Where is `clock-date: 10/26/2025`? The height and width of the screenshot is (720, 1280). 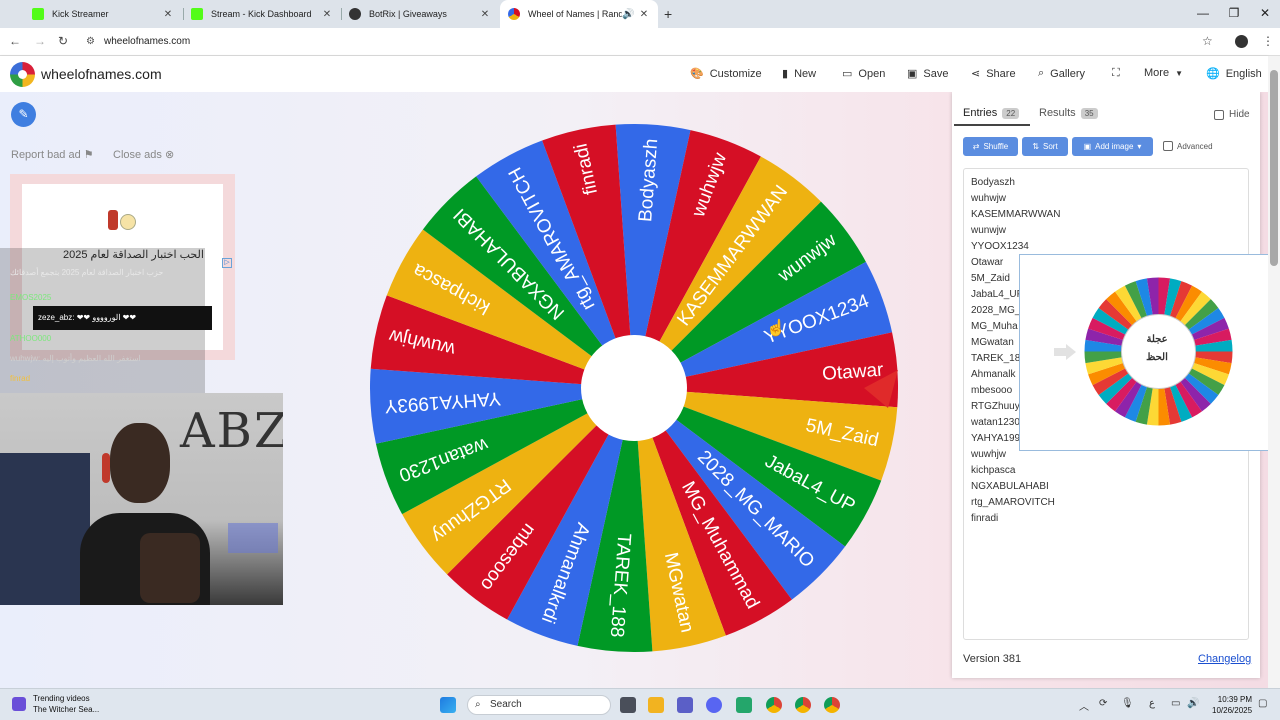 clock-date: 10/26/2025 is located at coordinates (1232, 710).